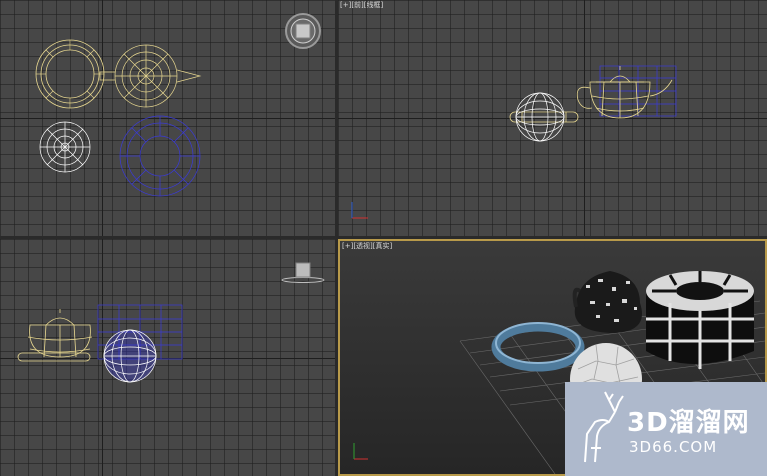 Image resolution: width=767 pixels, height=476 pixels. I want to click on viewport-top-scene, so click(178, 105).